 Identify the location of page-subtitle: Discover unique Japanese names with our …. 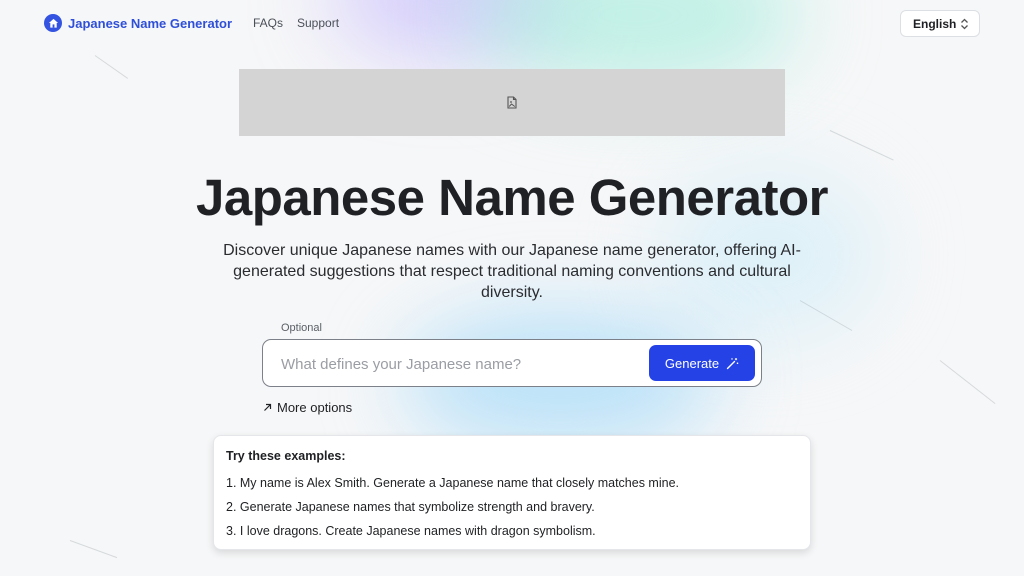
(512, 271).